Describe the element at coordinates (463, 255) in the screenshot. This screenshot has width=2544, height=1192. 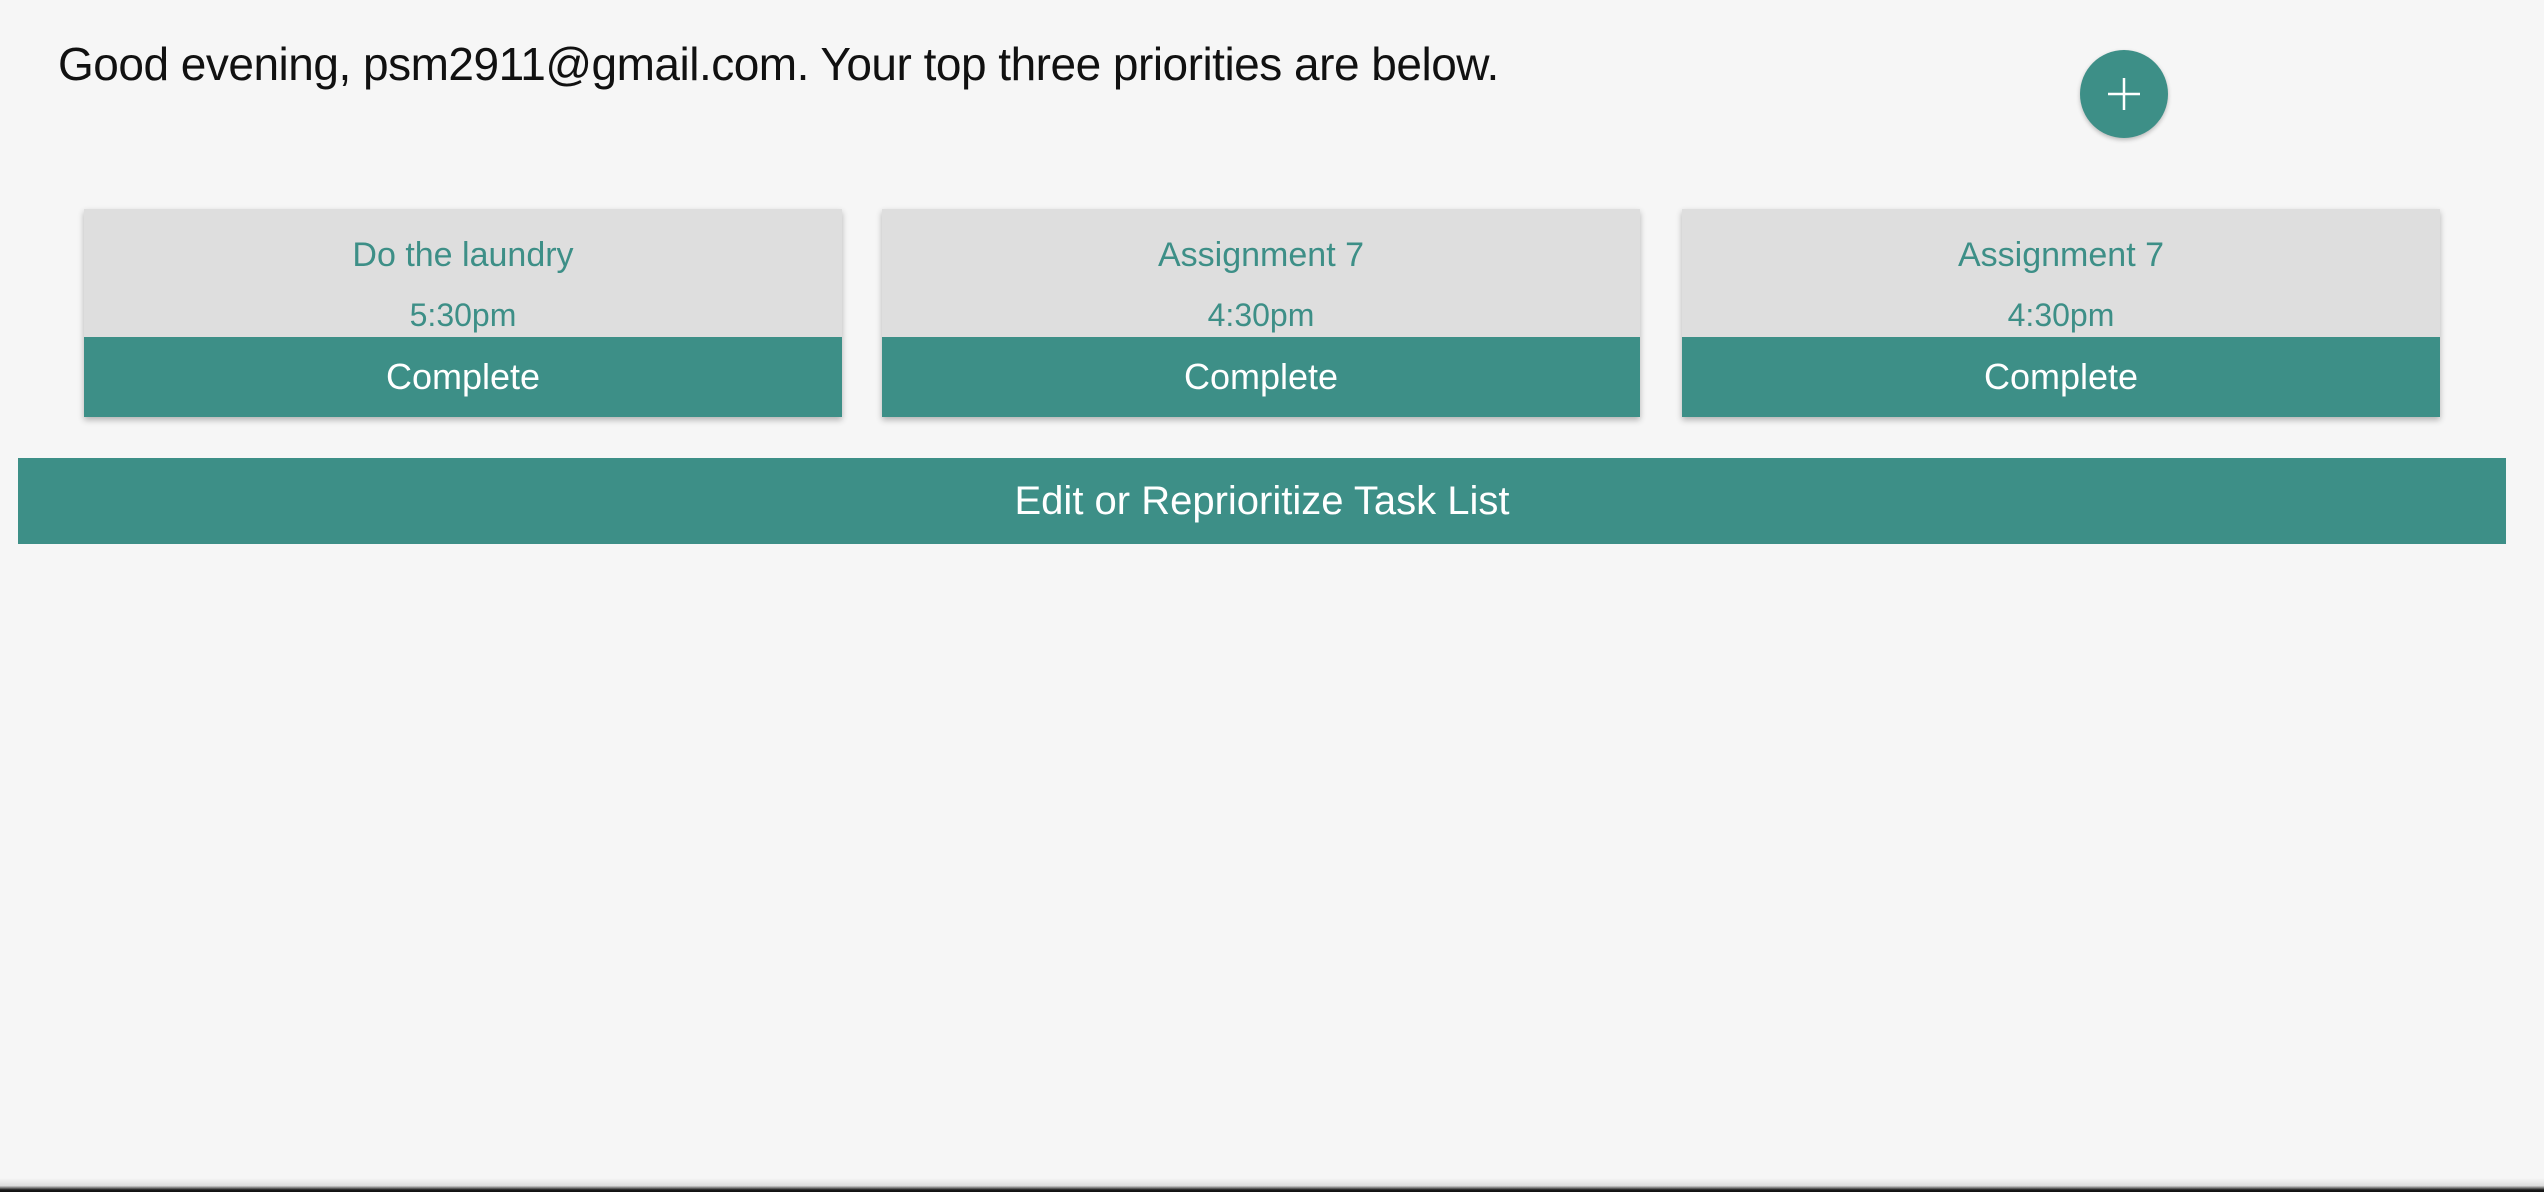
I see `task-title: Do the laundry` at that location.